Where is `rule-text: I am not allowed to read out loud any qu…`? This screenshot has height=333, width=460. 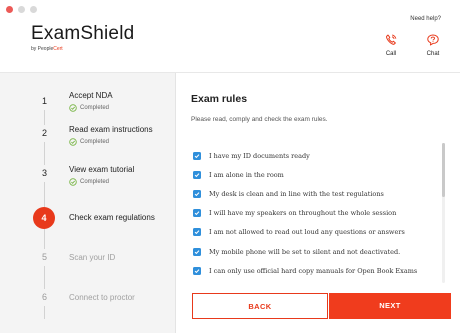 rule-text: I am not allowed to read out loud any qu… is located at coordinates (307, 232).